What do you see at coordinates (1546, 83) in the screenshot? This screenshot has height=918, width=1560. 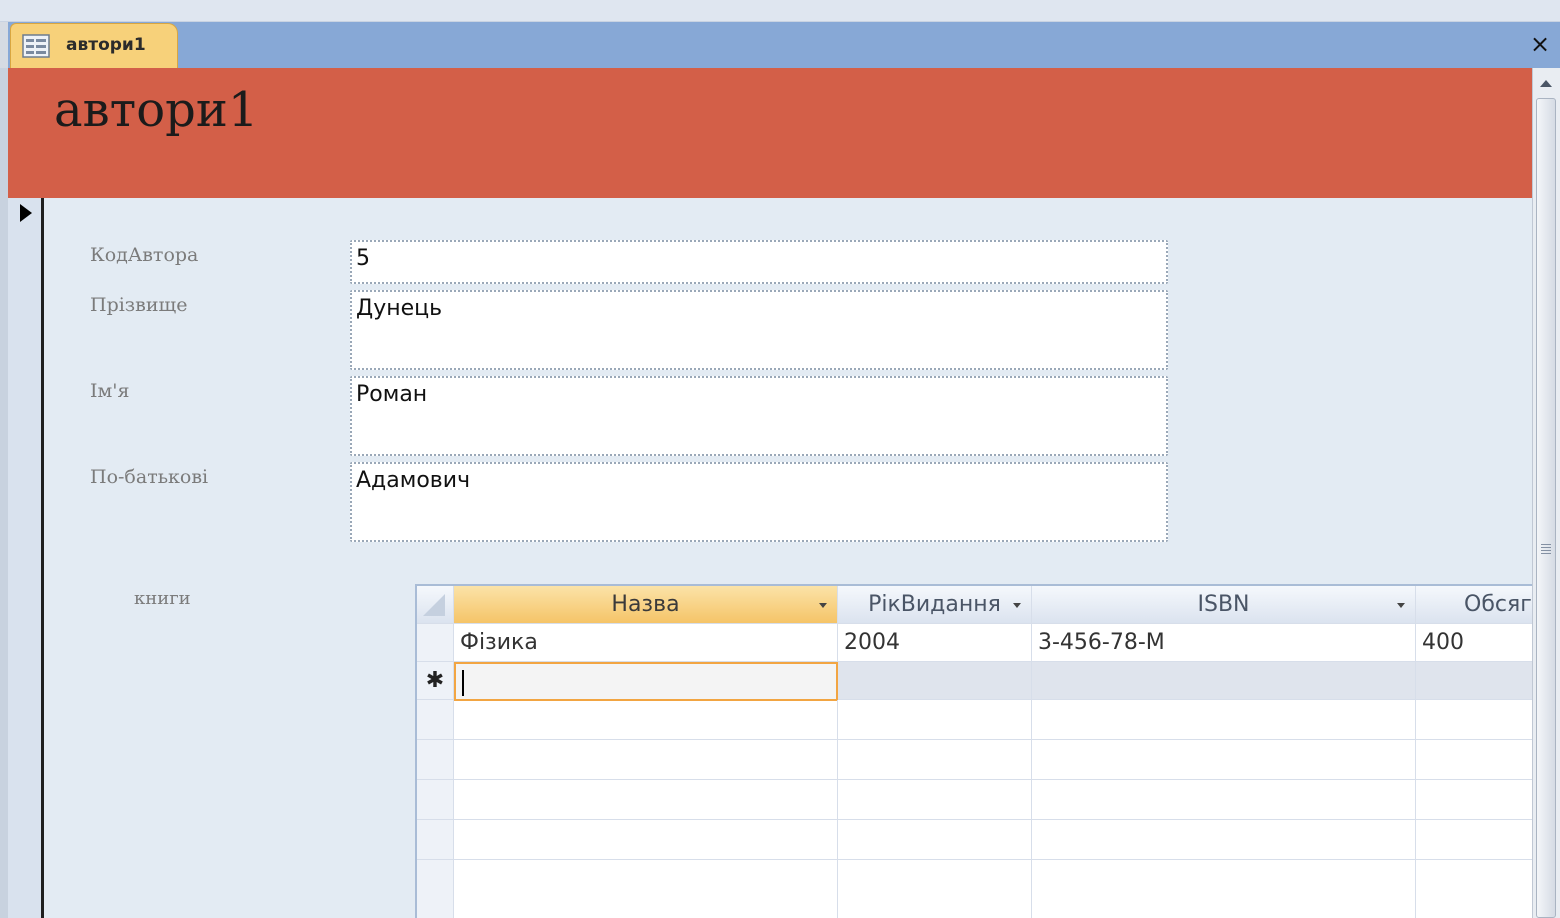 I see `scroll-up-arrow-icon` at bounding box center [1546, 83].